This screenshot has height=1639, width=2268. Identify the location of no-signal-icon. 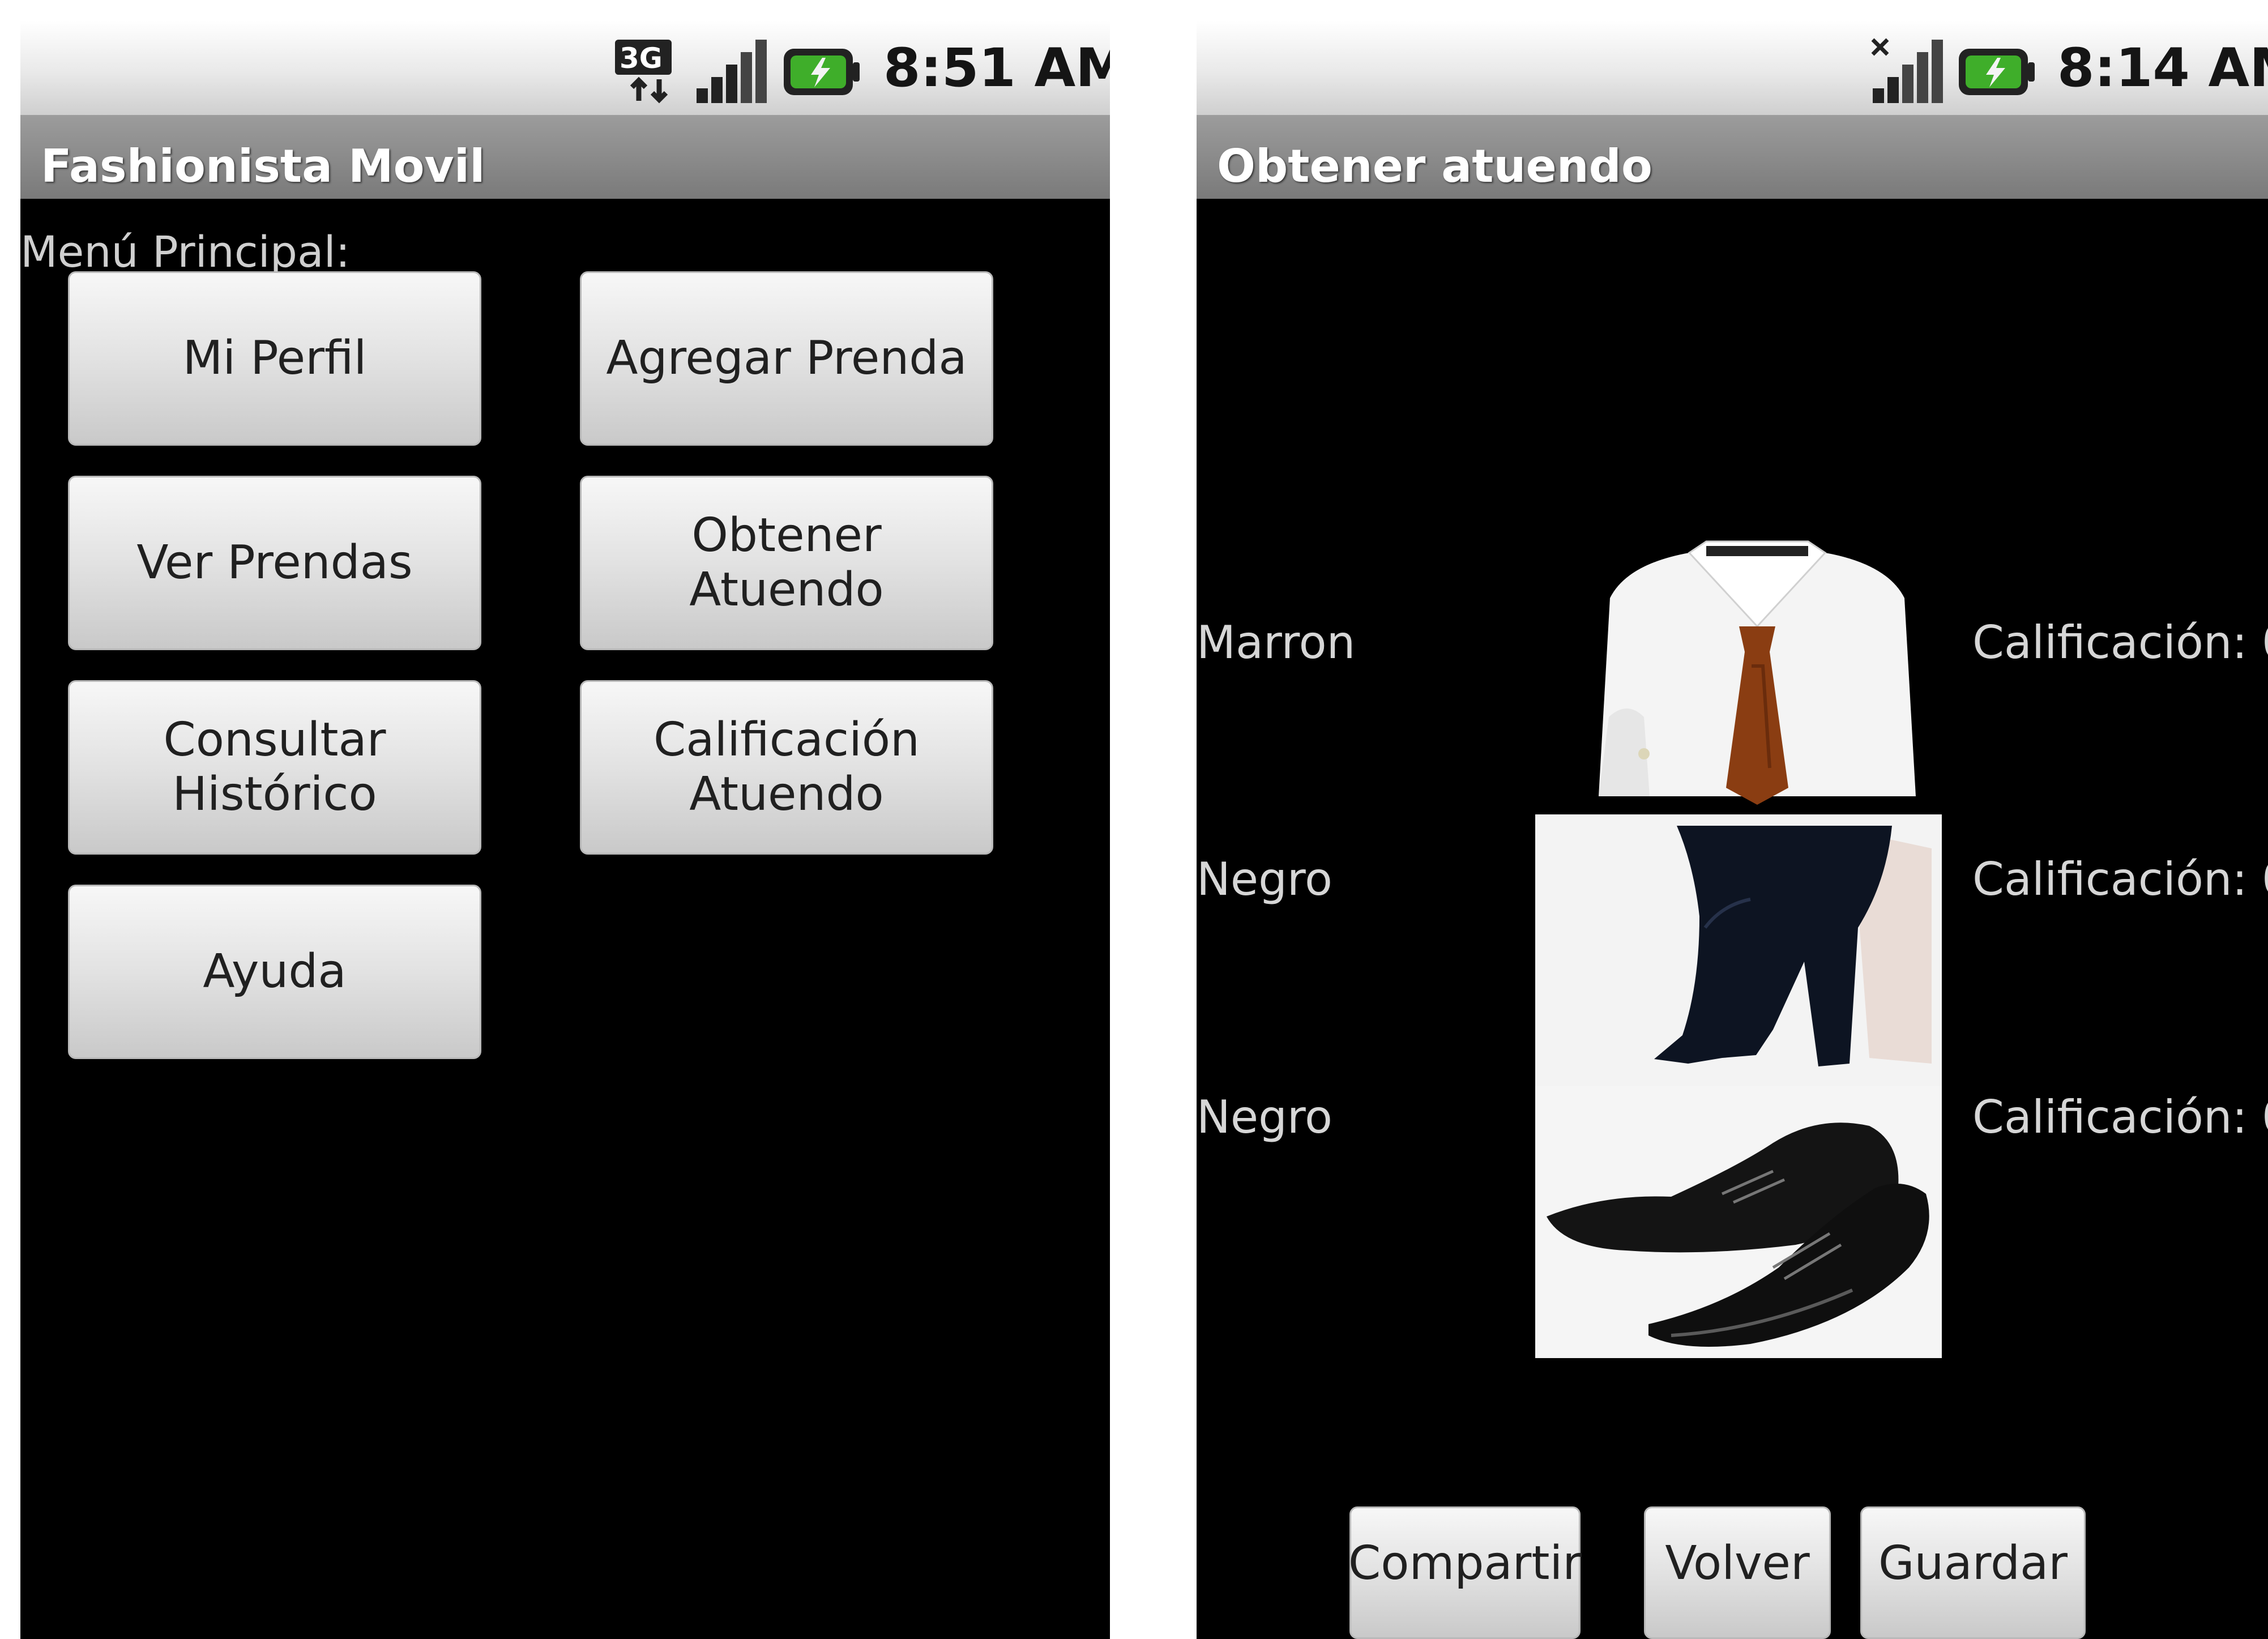
(1907, 71).